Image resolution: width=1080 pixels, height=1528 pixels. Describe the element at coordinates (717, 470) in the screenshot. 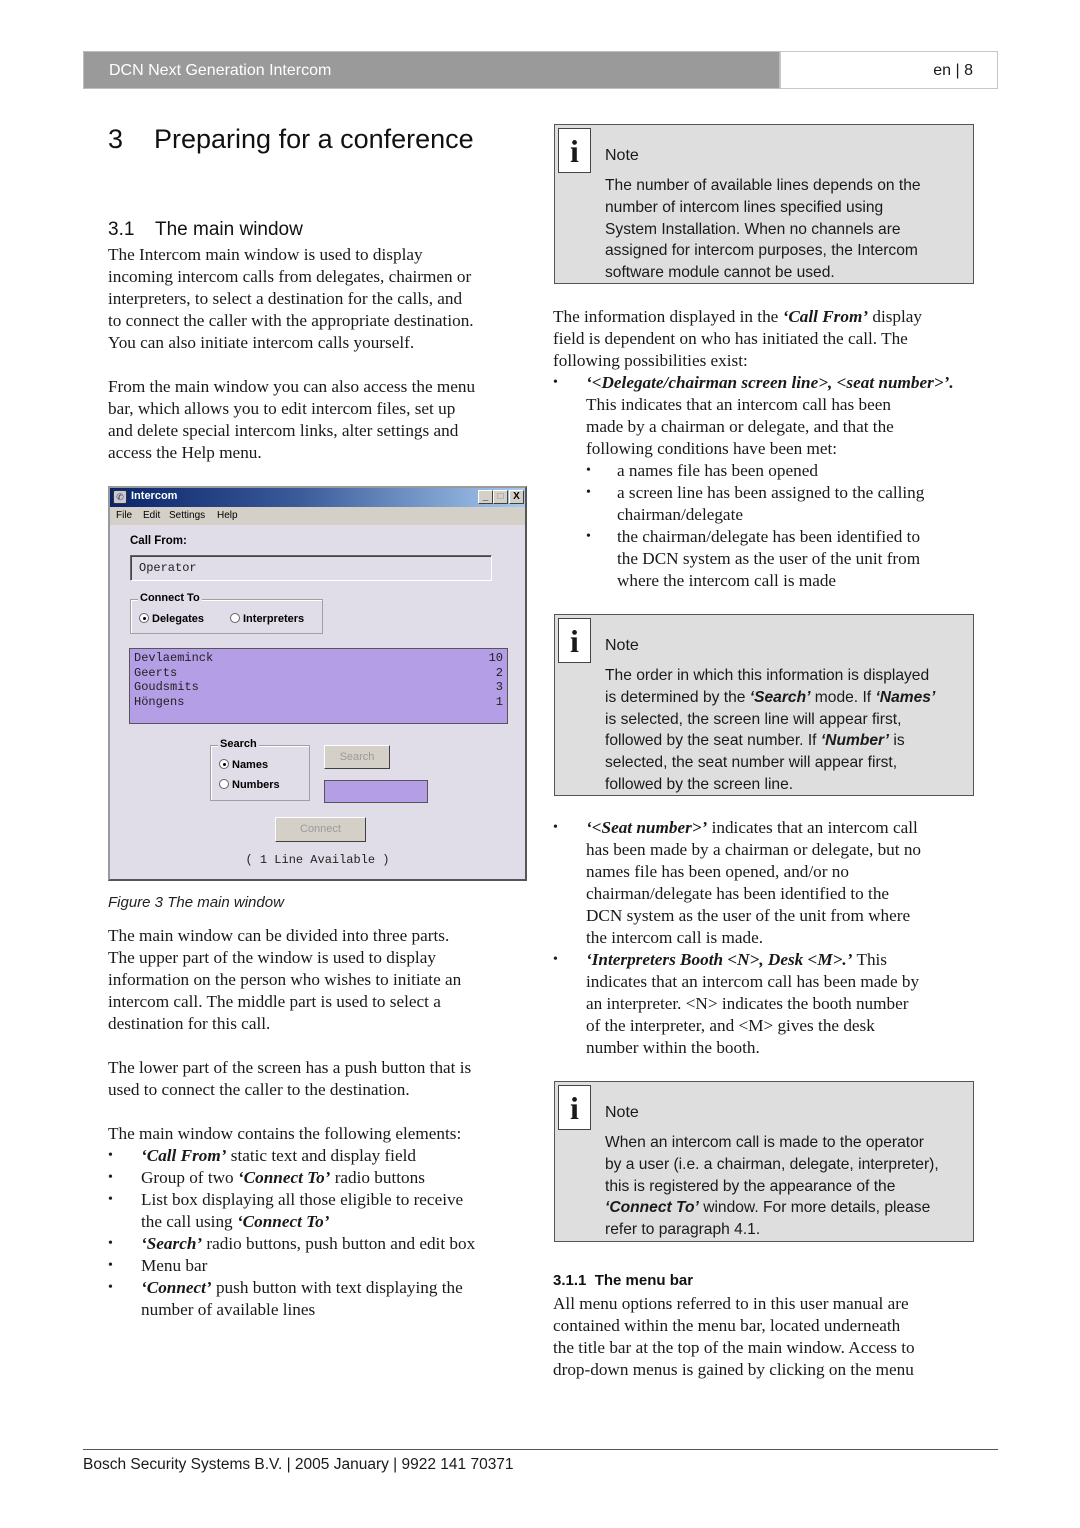

I see `text-line: a names file has been opened` at that location.